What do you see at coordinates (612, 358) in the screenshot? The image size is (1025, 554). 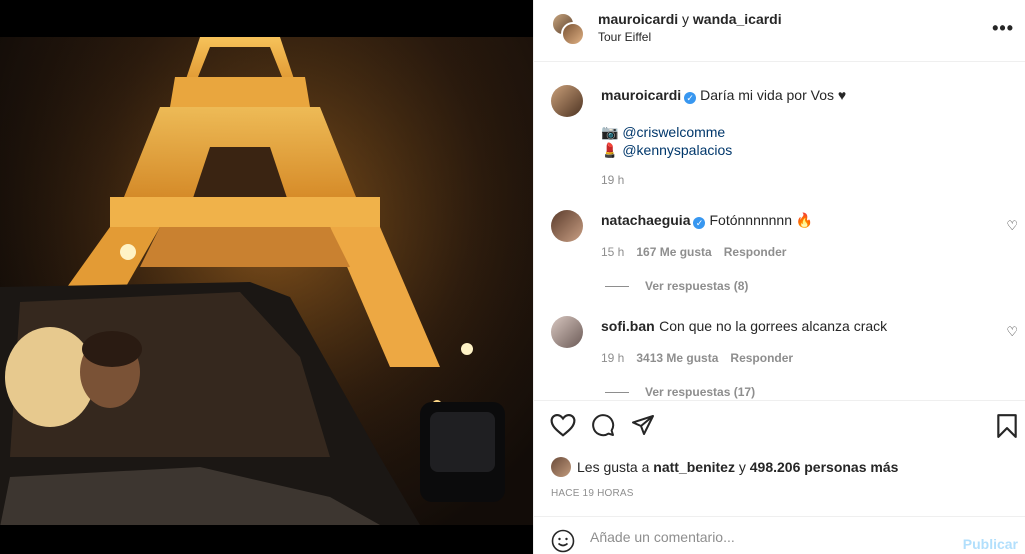 I see `comment-time: 19 h` at bounding box center [612, 358].